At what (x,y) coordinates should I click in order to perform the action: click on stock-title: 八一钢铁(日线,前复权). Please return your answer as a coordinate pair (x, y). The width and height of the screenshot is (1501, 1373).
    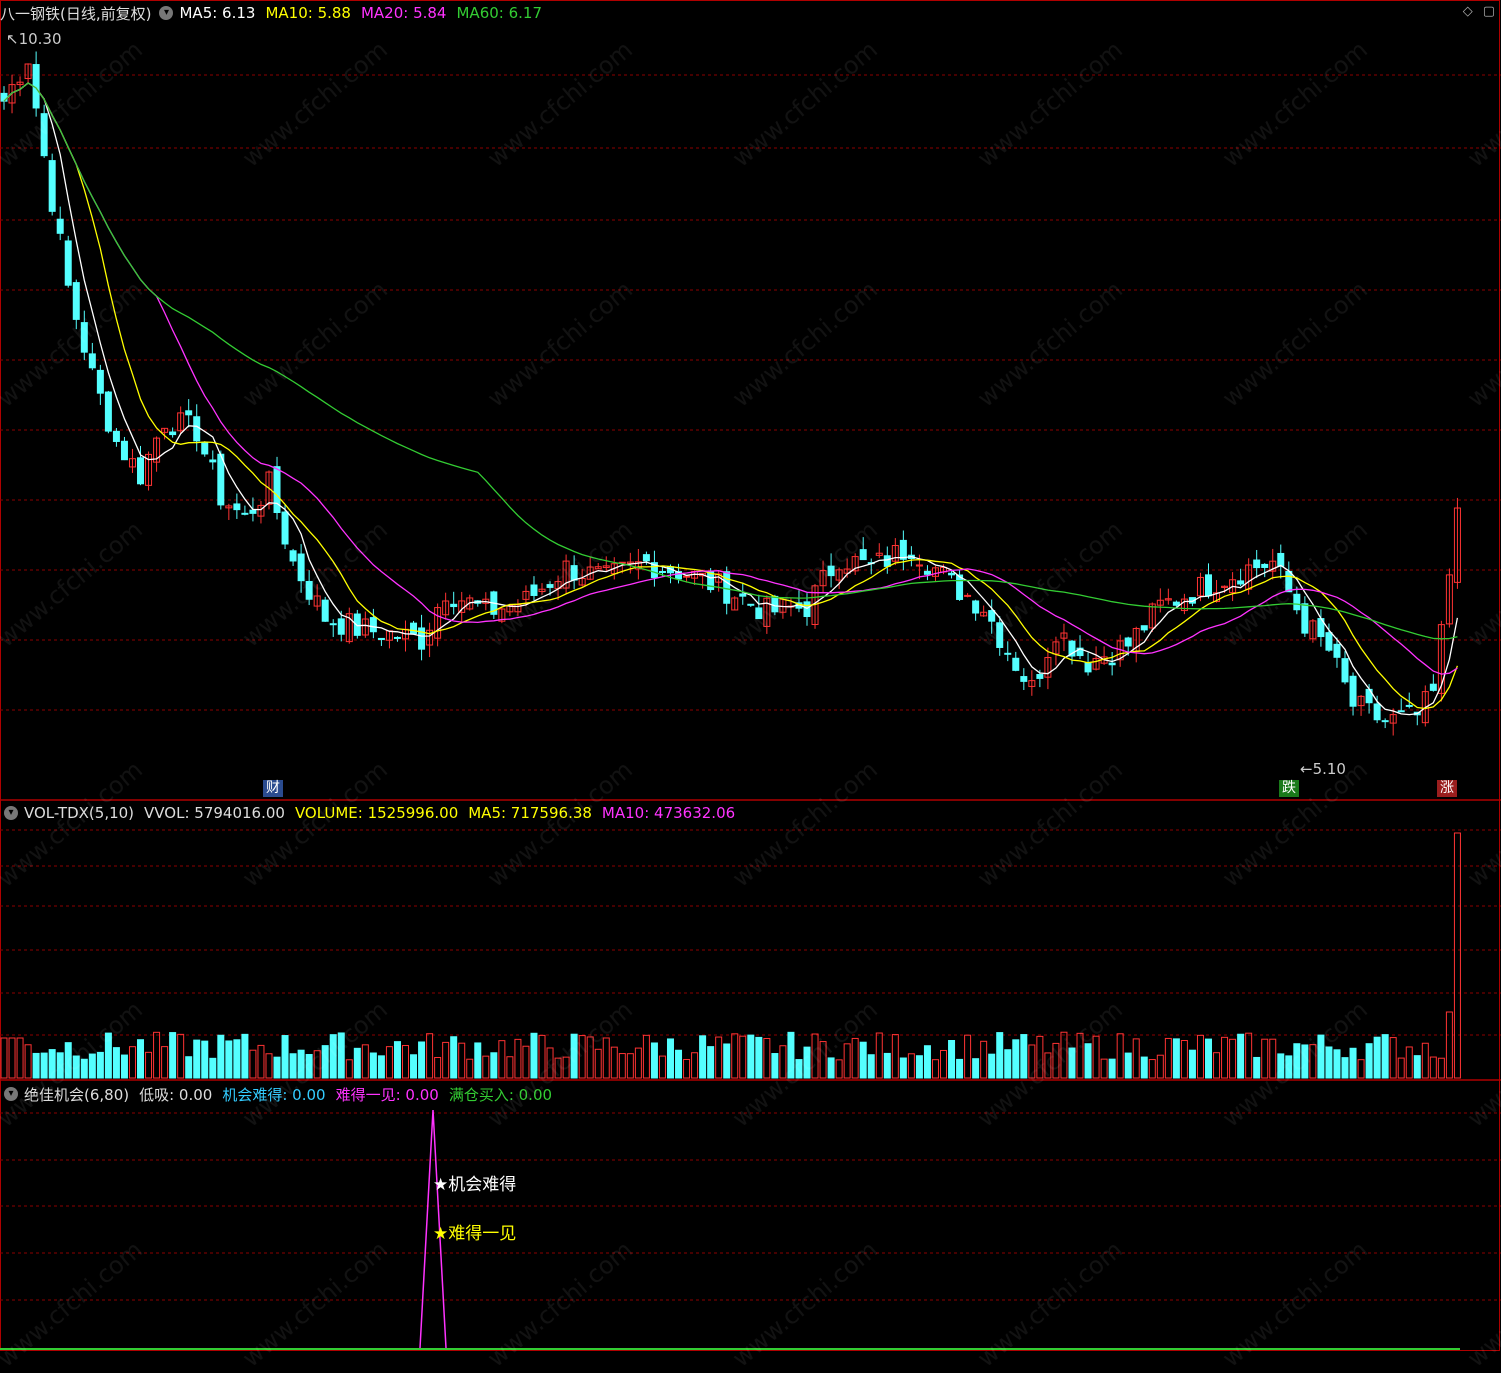
    Looking at the image, I should click on (75, 13).